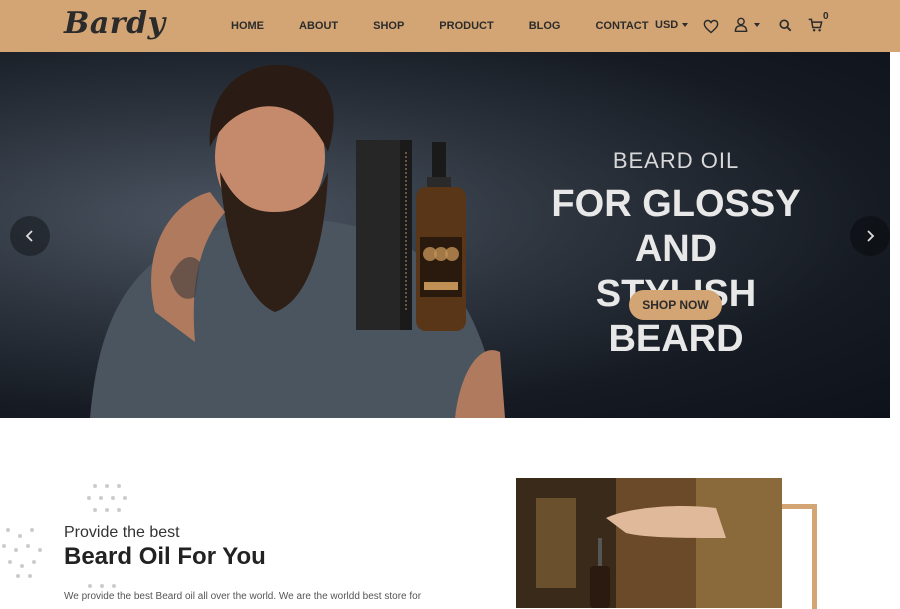  I want to click on next-slide-button, so click(870, 236).